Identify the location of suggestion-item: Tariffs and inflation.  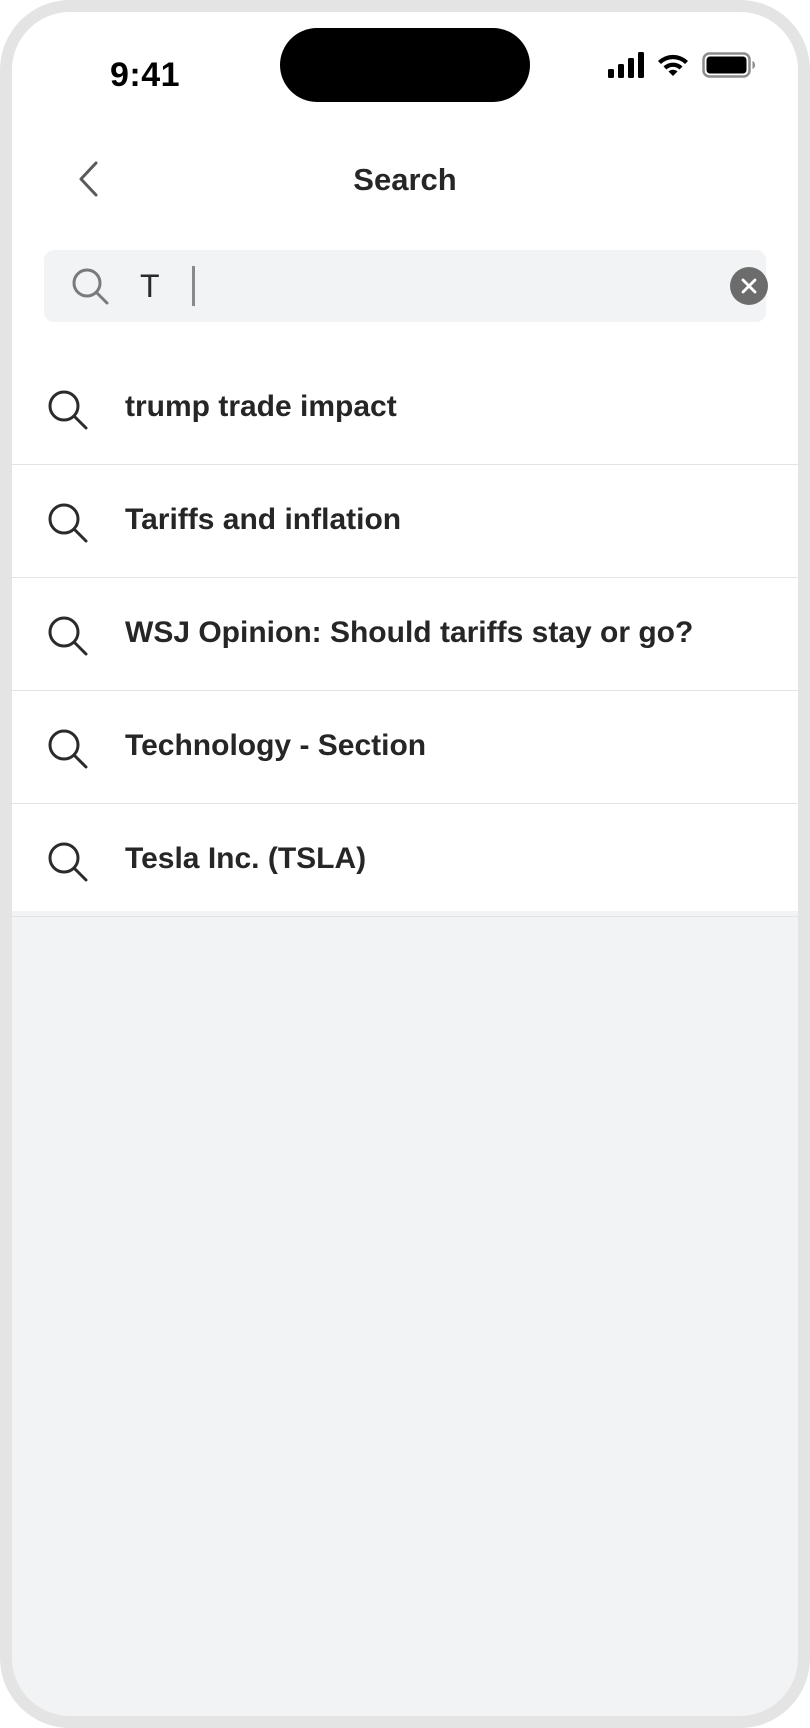
(405, 521).